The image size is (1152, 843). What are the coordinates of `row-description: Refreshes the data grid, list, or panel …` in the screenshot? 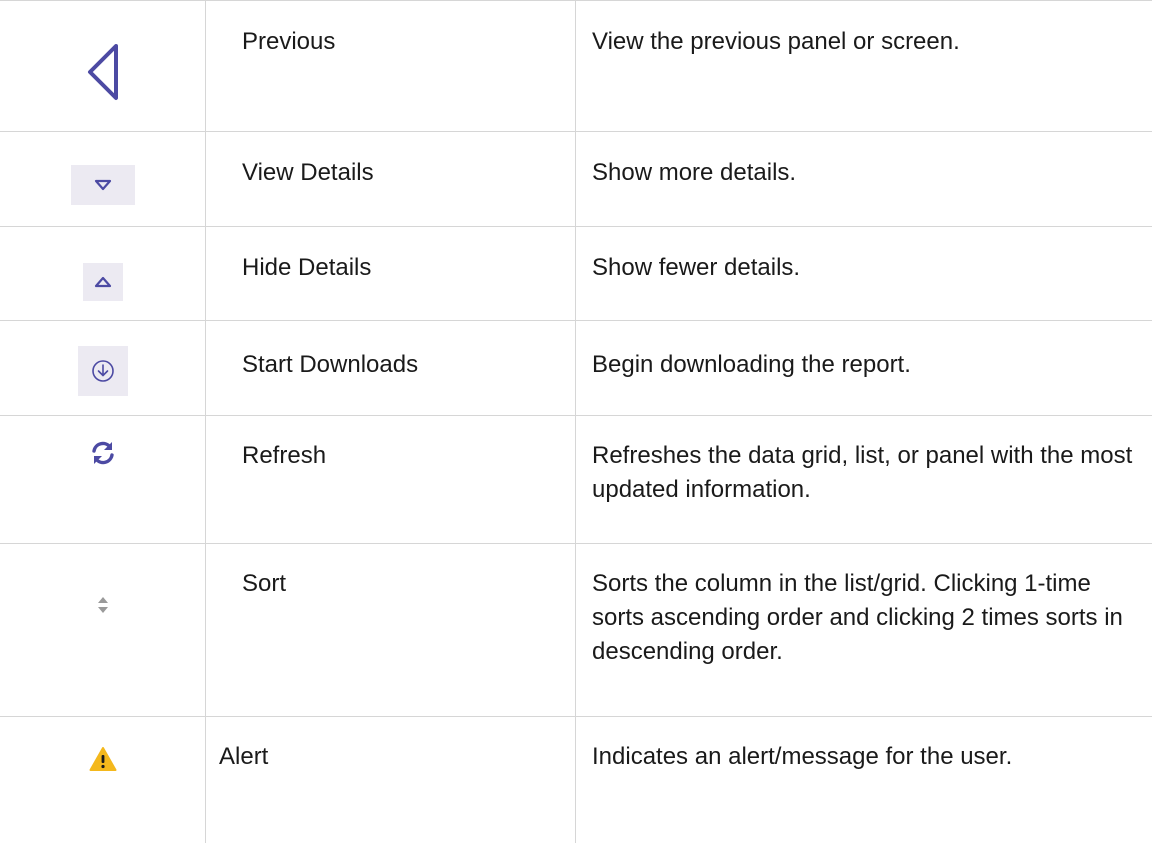 It's located at (862, 472).